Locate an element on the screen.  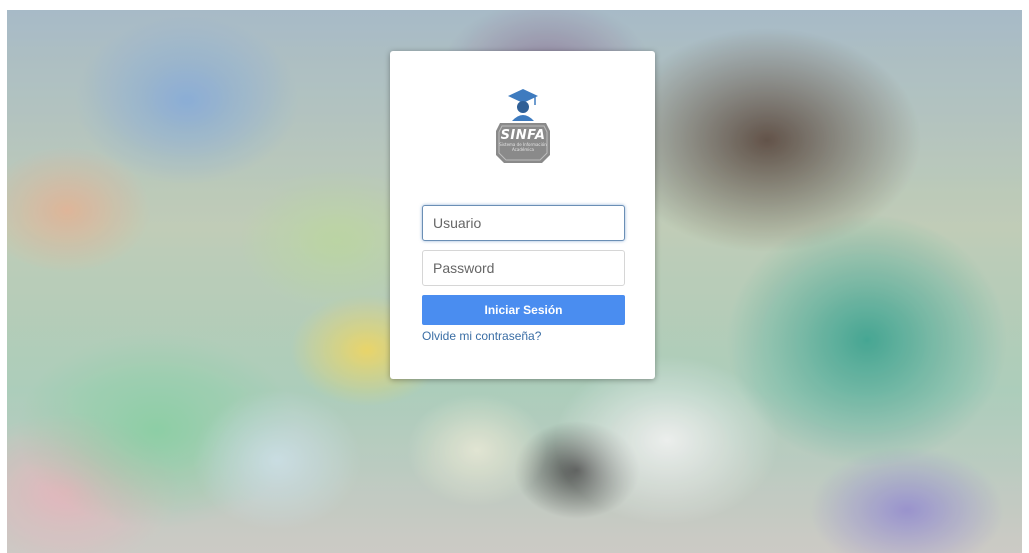
logo-text: SINFA is located at coordinates (523, 135).